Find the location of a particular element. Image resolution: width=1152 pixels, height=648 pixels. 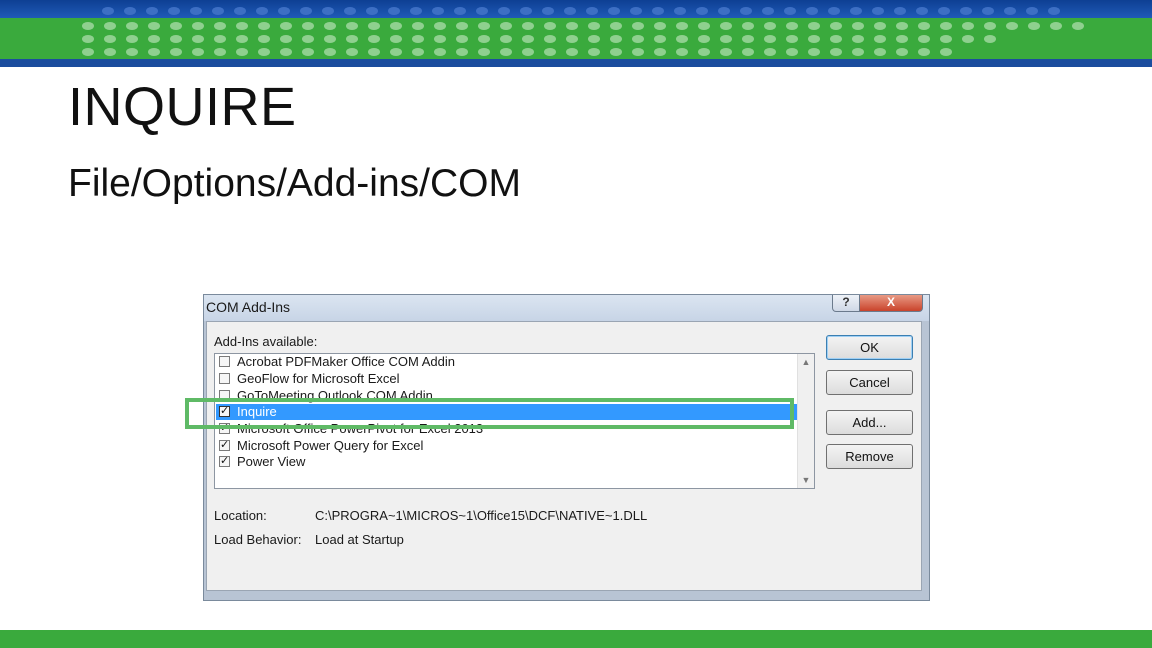

list-item-label: Power View is located at coordinates (271, 461).